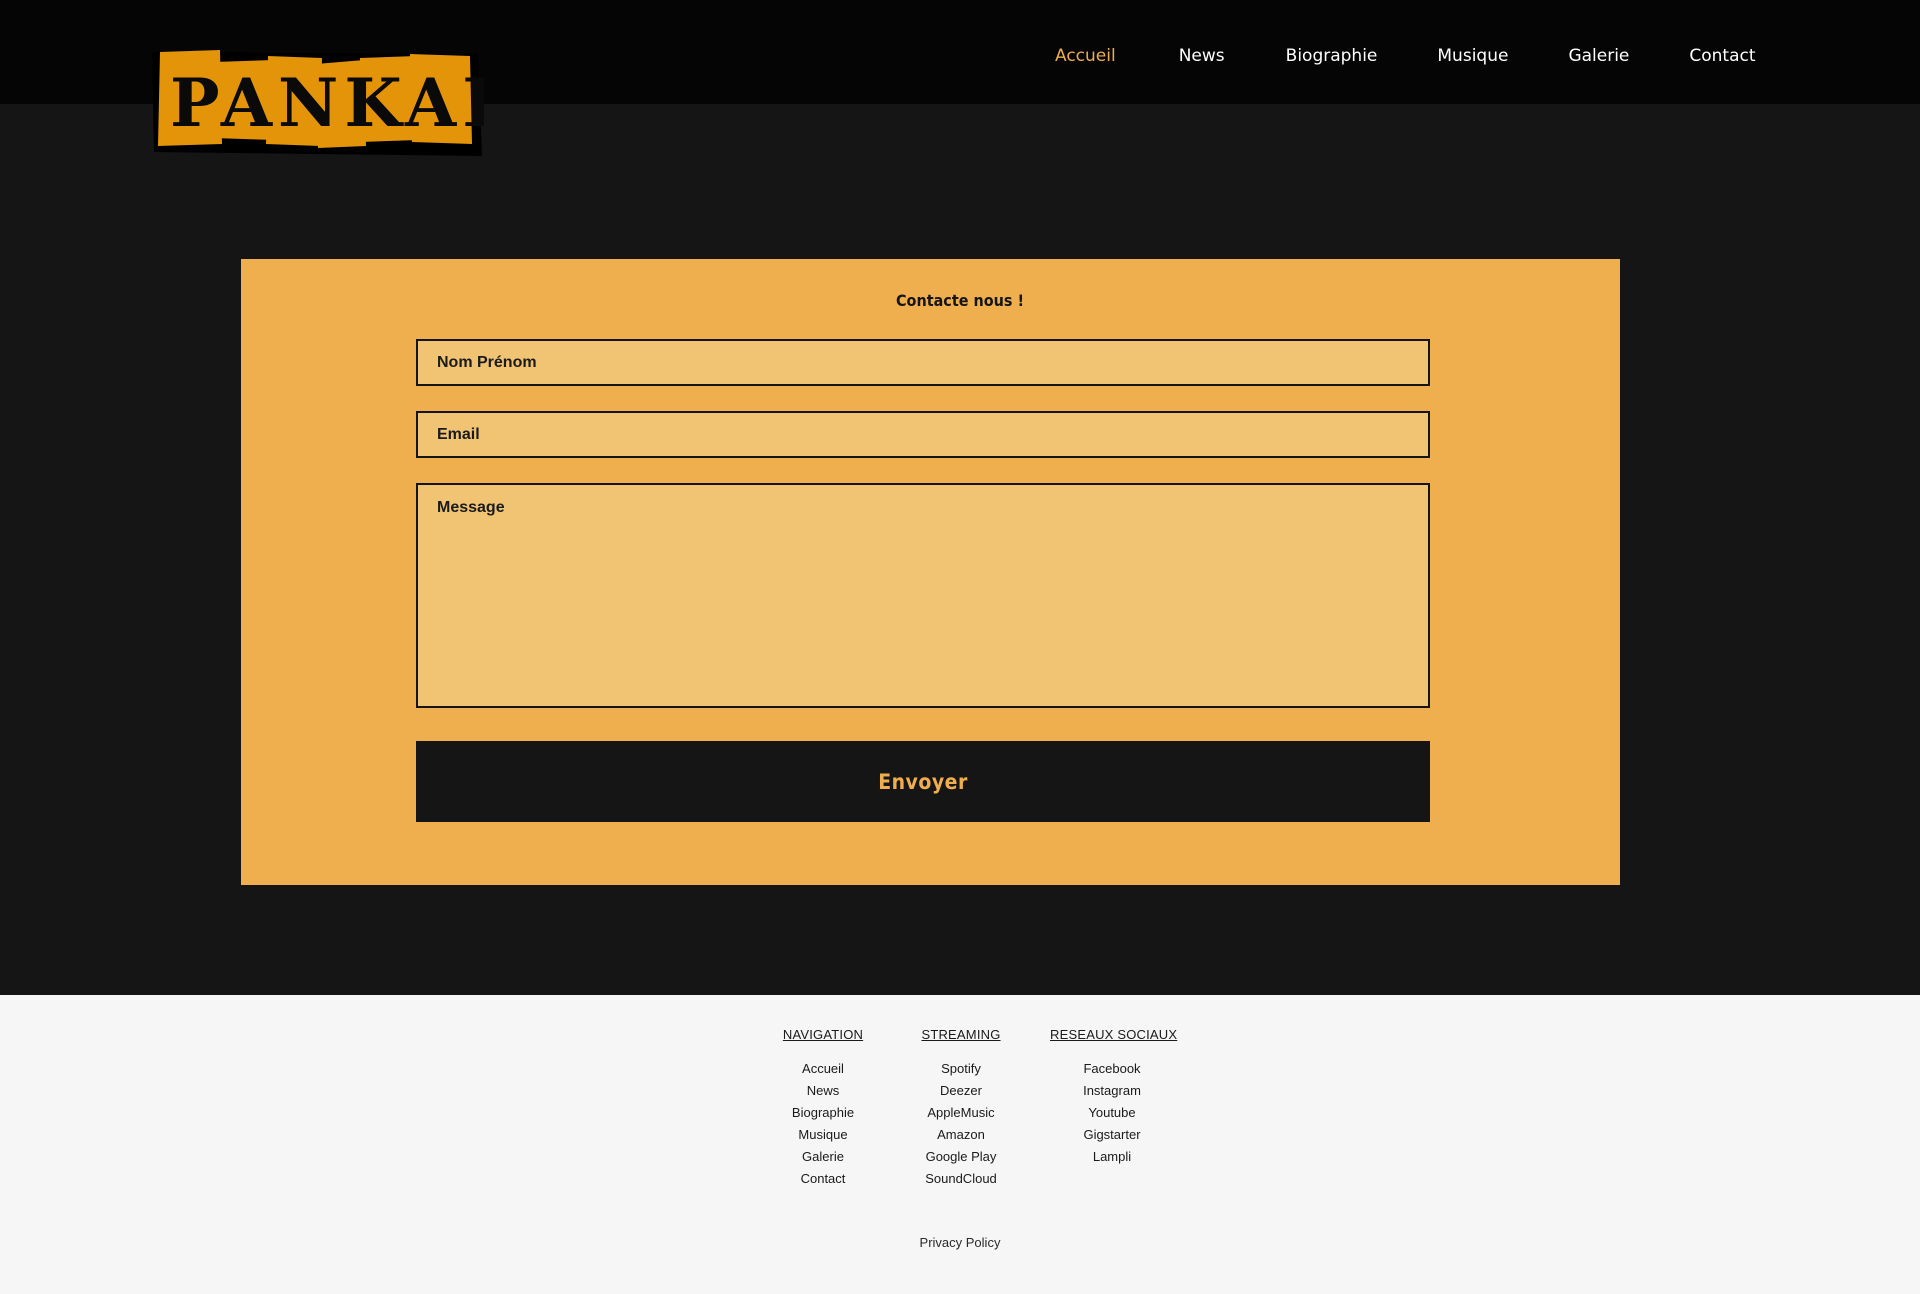 Image resolution: width=1920 pixels, height=1294 pixels. What do you see at coordinates (823, 1091) in the screenshot?
I see `footer-link-news: News` at bounding box center [823, 1091].